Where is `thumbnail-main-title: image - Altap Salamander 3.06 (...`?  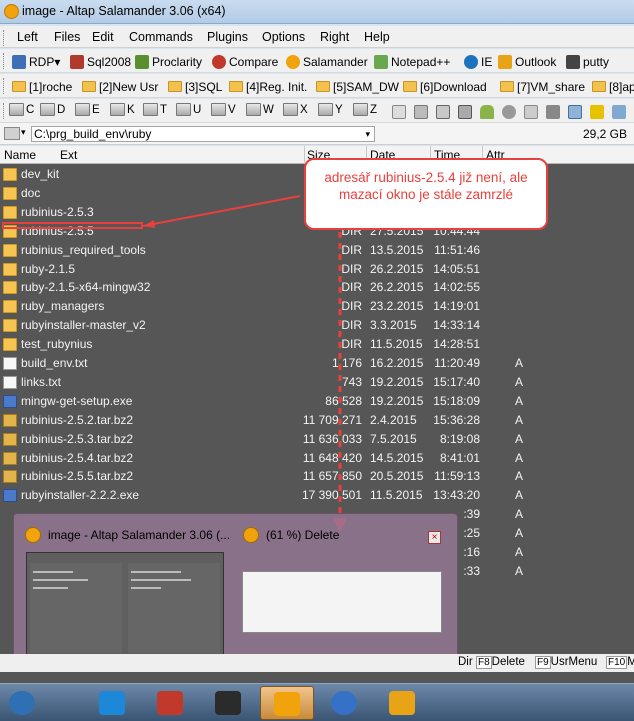
thumbnail-main-title: image - Altap Salamander 3.06 (... is located at coordinates (139, 535).